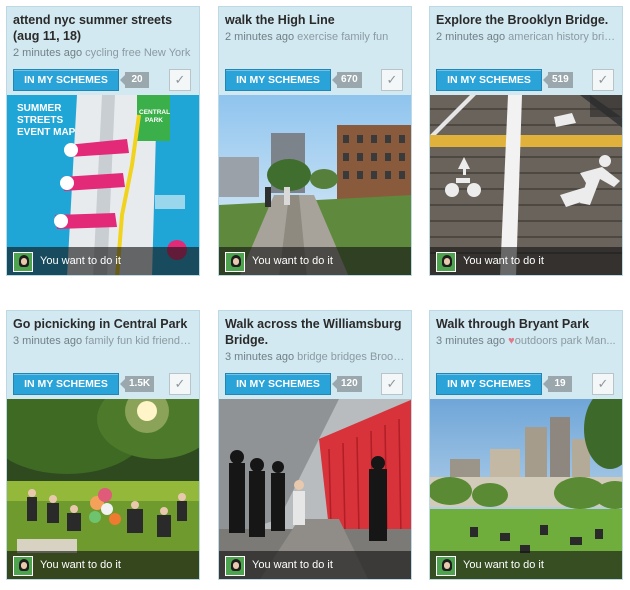 The height and width of the screenshot is (590, 630). I want to click on card-title: Walk through Bryant Park, so click(526, 324).